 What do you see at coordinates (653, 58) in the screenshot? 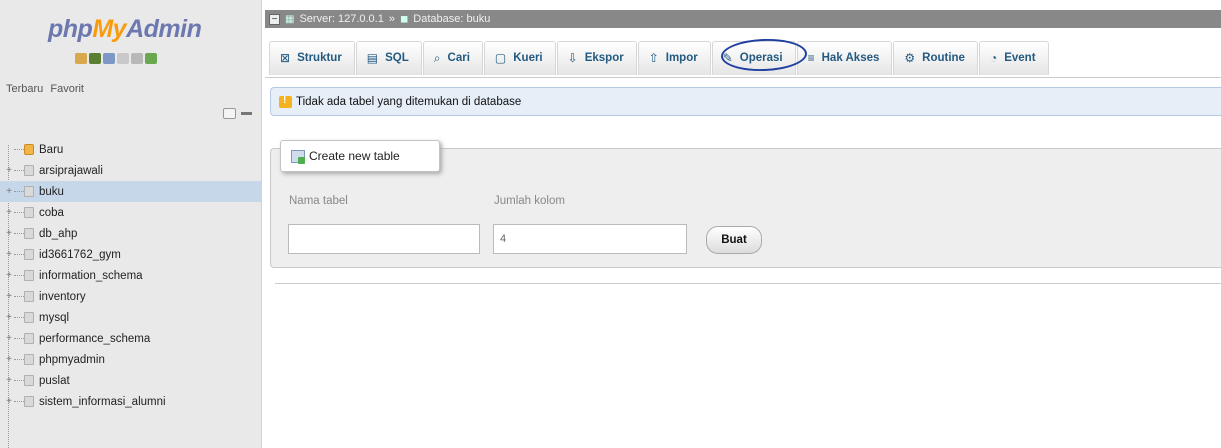
I see `import-icon: ⇧` at bounding box center [653, 58].